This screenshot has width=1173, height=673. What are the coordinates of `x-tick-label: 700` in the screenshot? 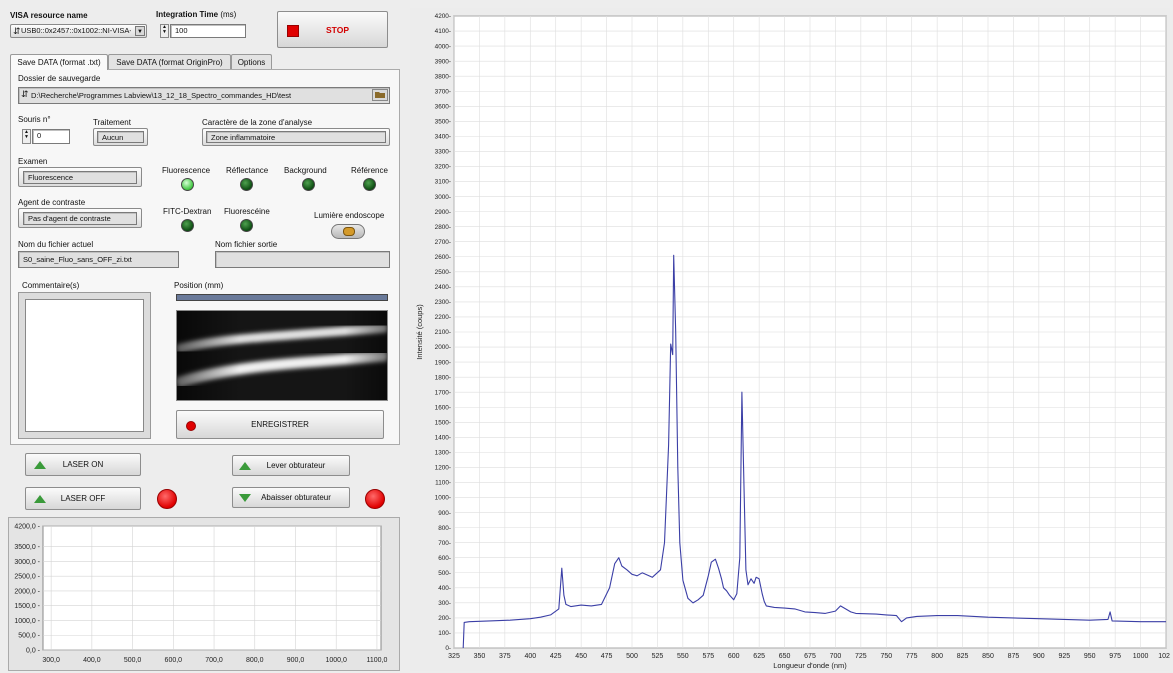 It's located at (836, 656).